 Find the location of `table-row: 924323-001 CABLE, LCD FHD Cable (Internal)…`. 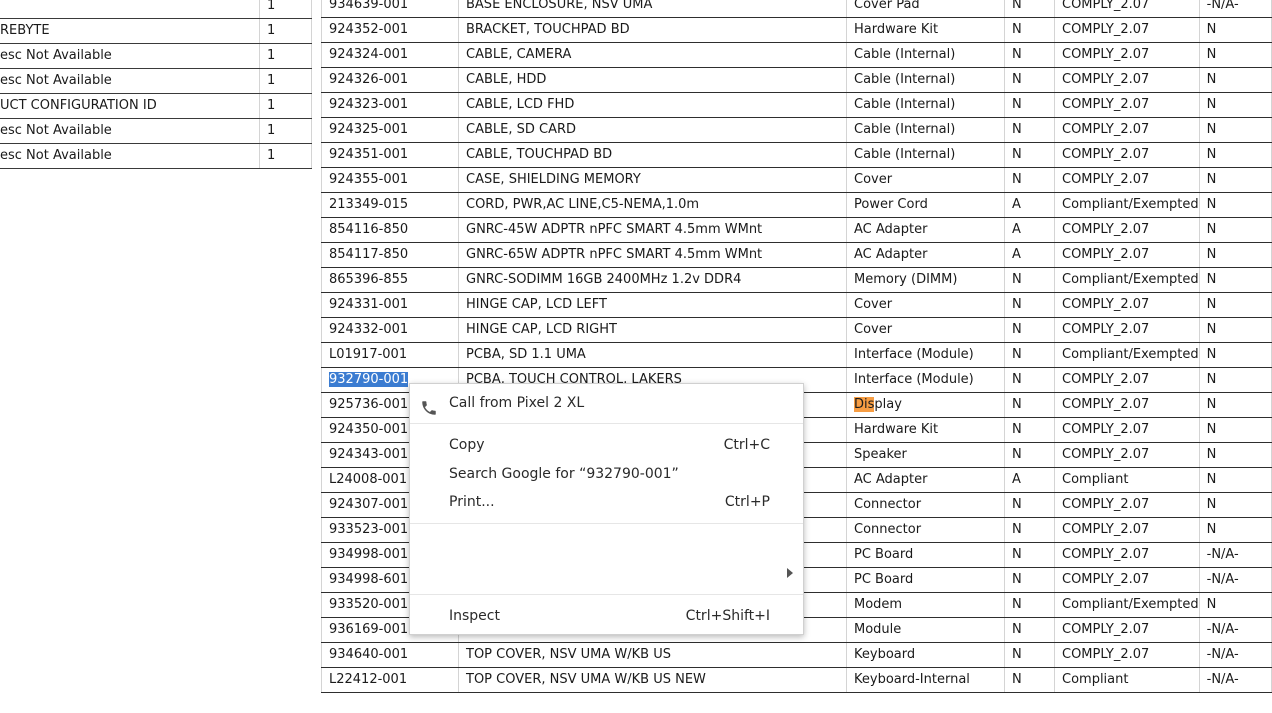

table-row: 924323-001 CABLE, LCD FHD Cable (Internal)… is located at coordinates (796, 105).